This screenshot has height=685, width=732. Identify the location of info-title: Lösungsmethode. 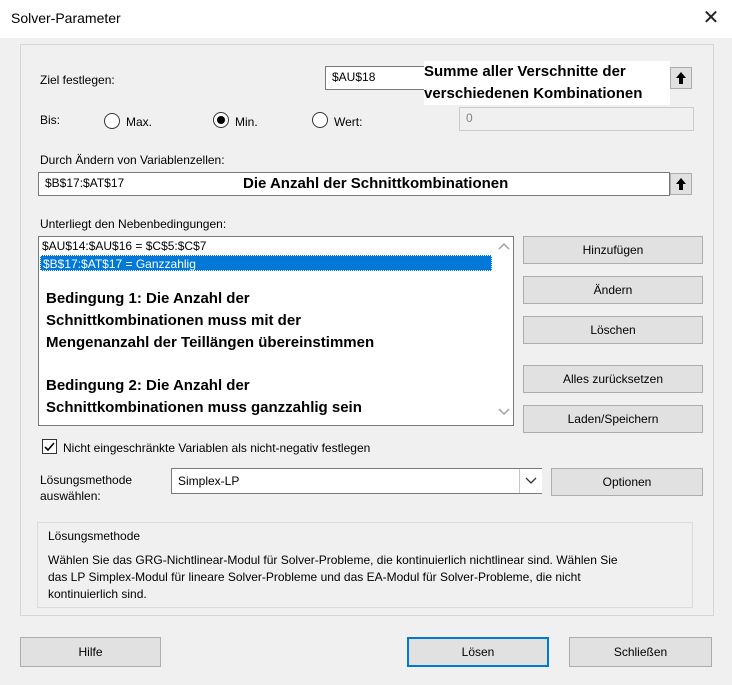
(94, 536).